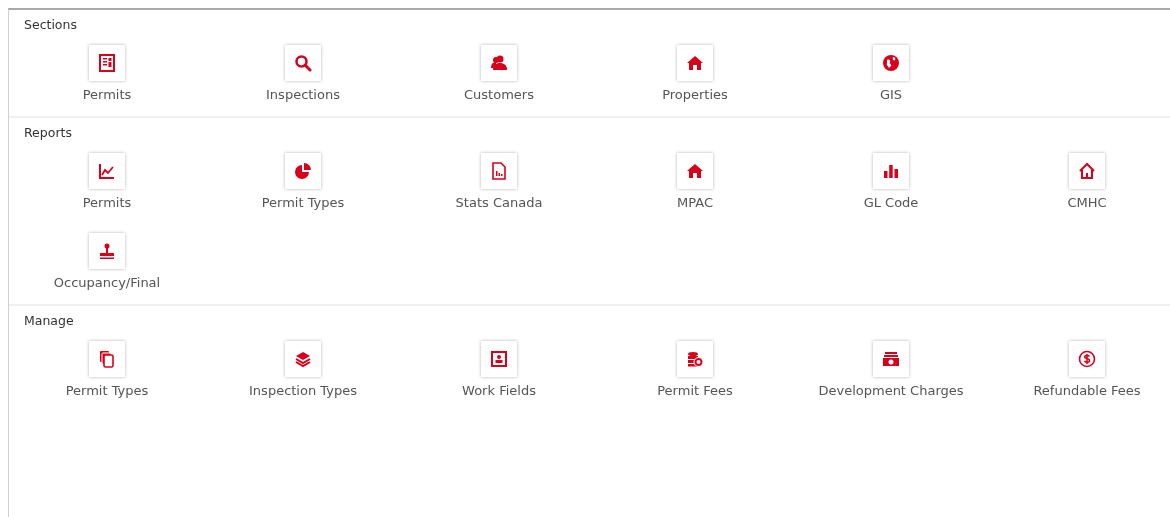 This screenshot has height=517, width=1170. I want to click on coins-icon, so click(695, 358).